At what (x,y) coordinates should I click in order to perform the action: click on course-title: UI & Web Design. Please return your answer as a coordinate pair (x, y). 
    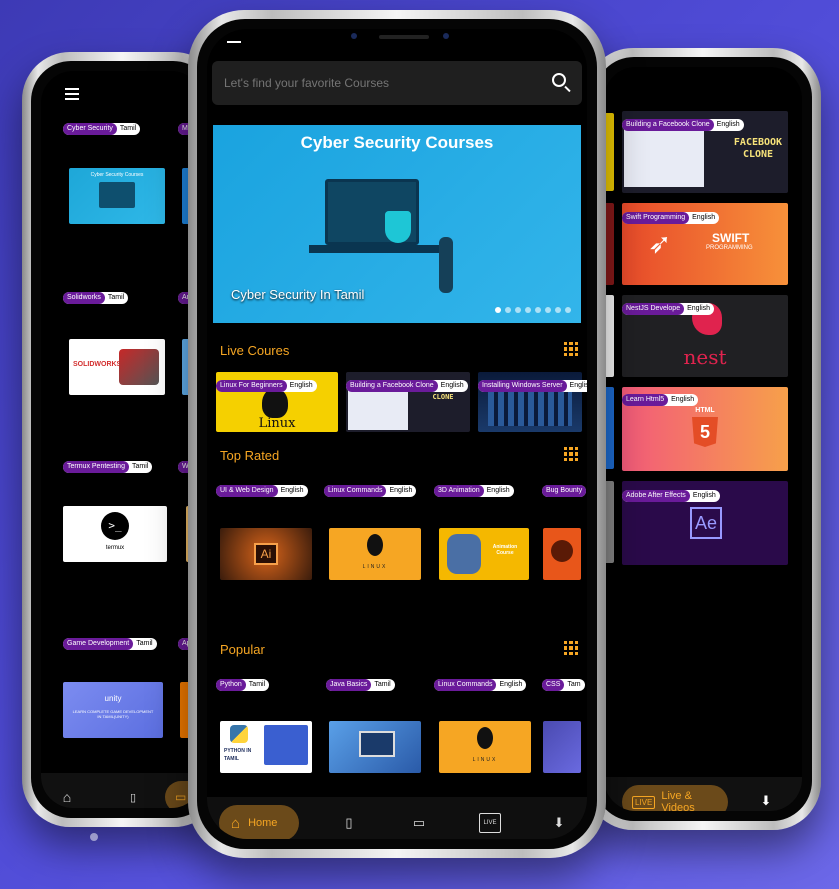
    Looking at the image, I should click on (247, 491).